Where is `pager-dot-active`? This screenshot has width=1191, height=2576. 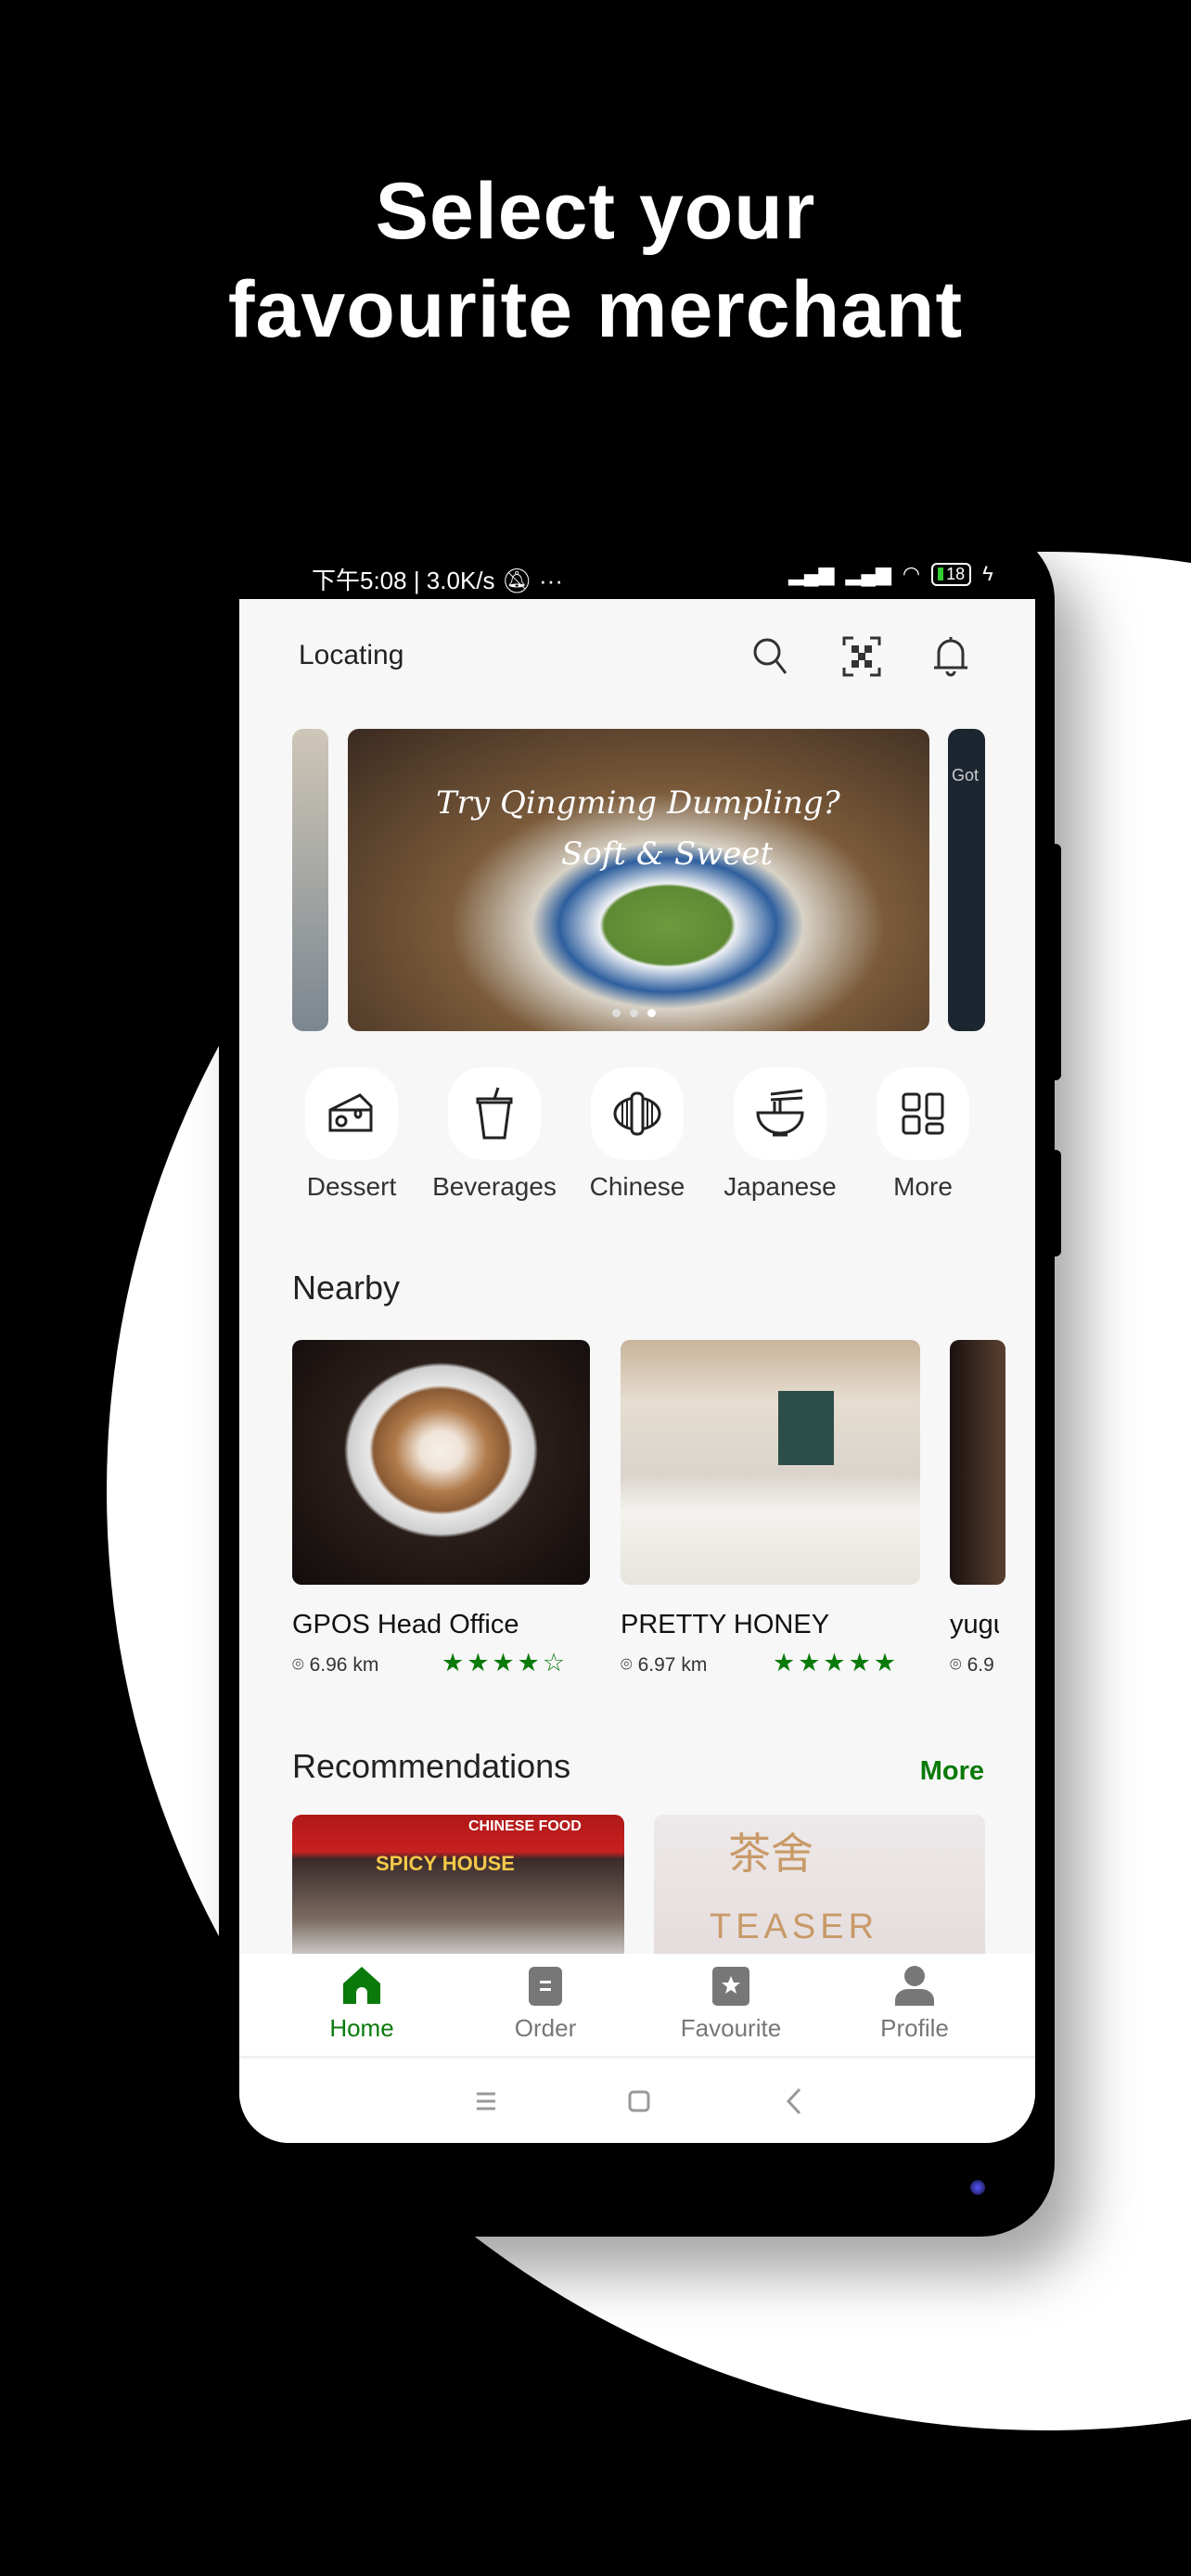 pager-dot-active is located at coordinates (651, 1013).